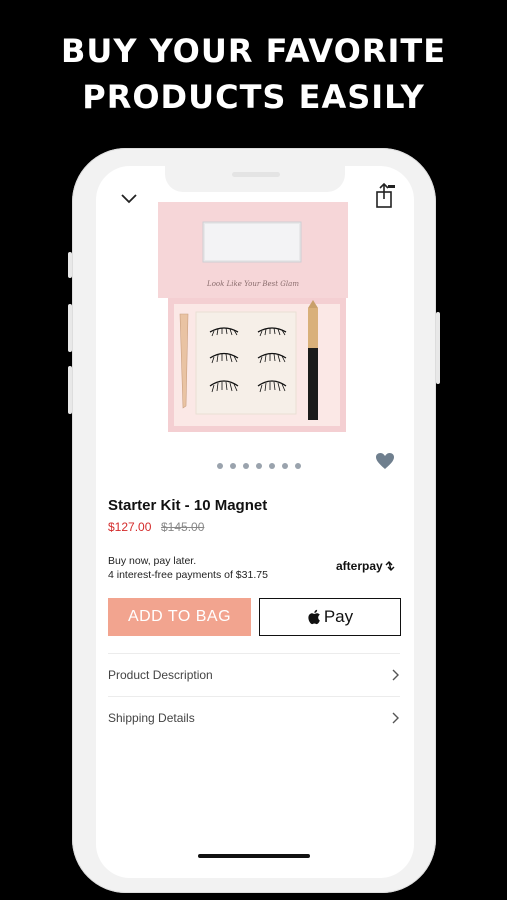 This screenshot has height=900, width=507. What do you see at coordinates (253, 74) in the screenshot?
I see `marketing-headline: BUY YOUR FAVORITE PRODUCTS EASILY` at bounding box center [253, 74].